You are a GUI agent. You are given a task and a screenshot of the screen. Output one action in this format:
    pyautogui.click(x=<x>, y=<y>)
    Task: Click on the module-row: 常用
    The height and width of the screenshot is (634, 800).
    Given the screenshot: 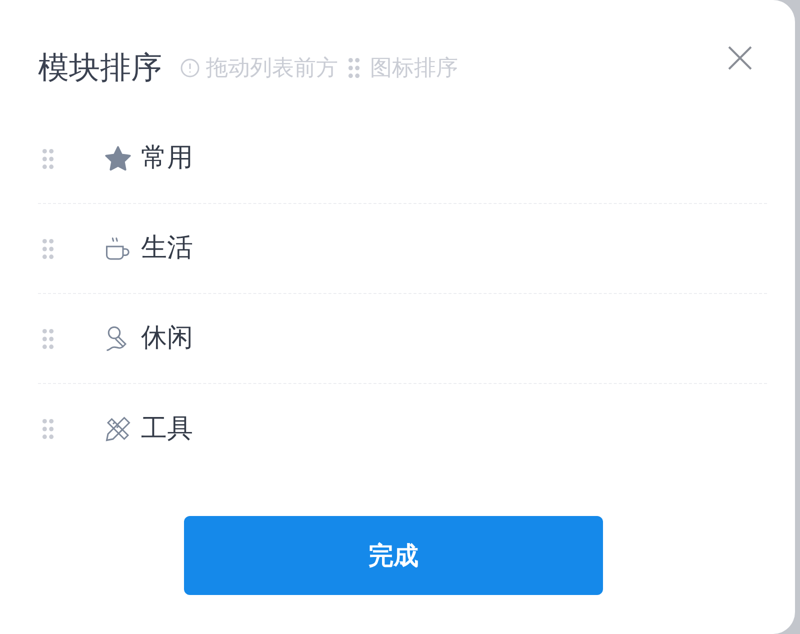 What is the action you would take?
    pyautogui.click(x=402, y=159)
    